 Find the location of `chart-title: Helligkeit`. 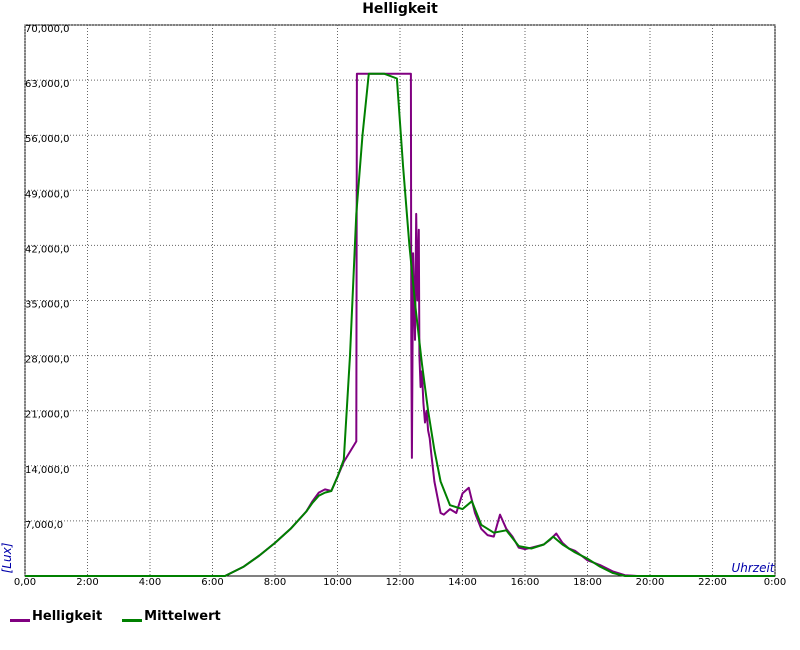

chart-title: Helligkeit is located at coordinates (400, 9).